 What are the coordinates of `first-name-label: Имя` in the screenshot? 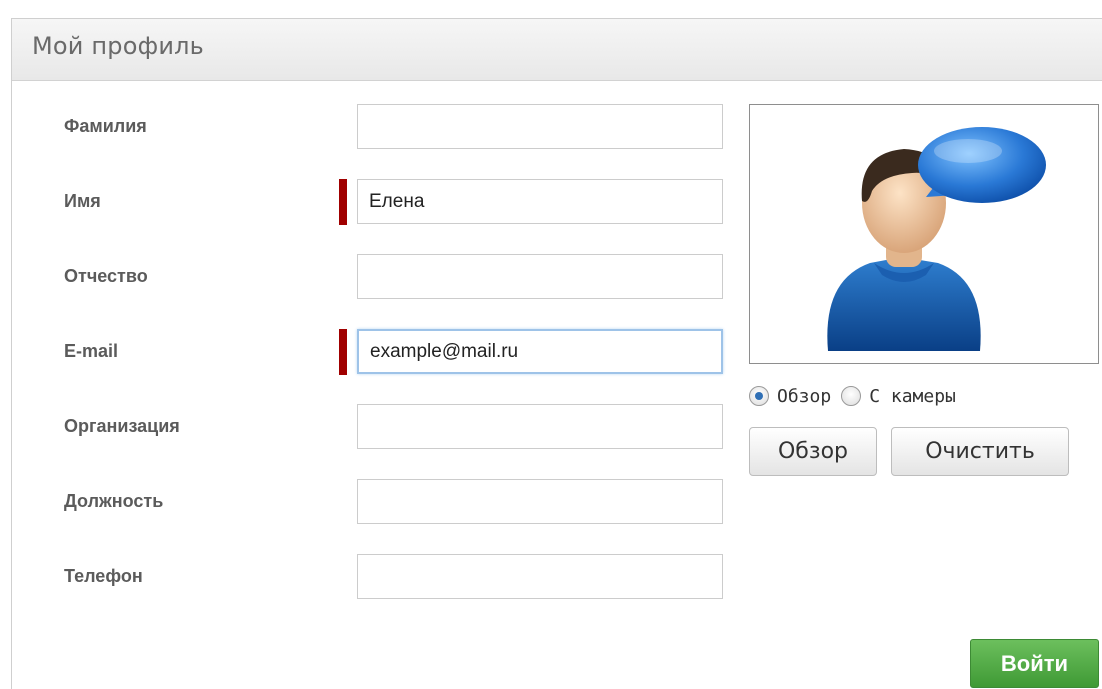 It's located at (82, 201).